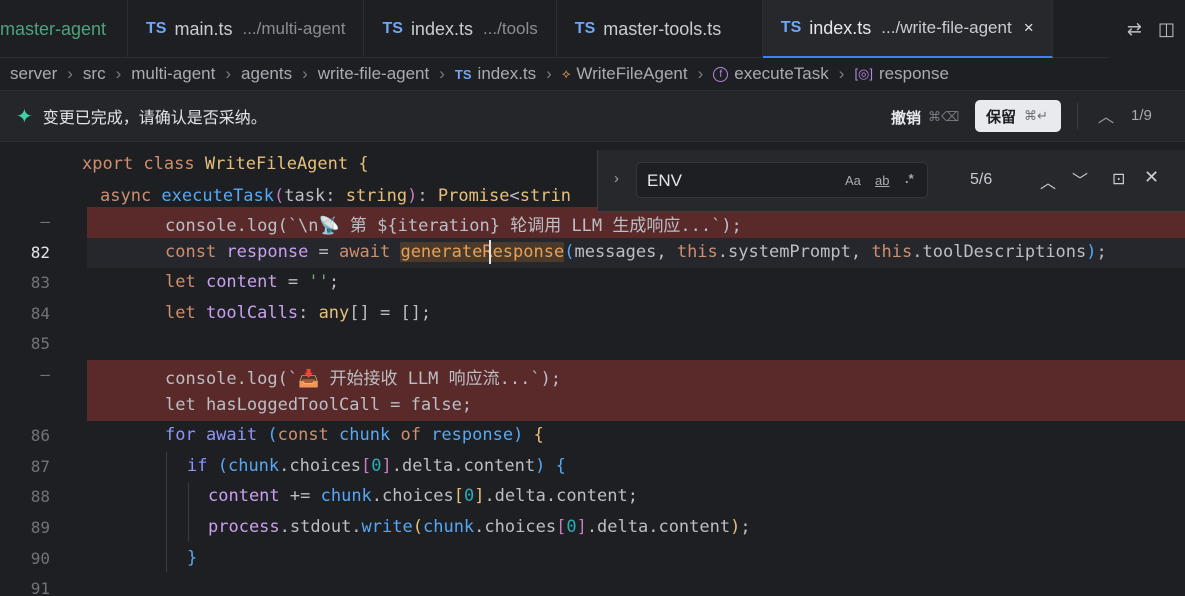 The image size is (1185, 596). I want to click on review-message: 变更已完成，请确认是否采纳。, so click(154, 118).